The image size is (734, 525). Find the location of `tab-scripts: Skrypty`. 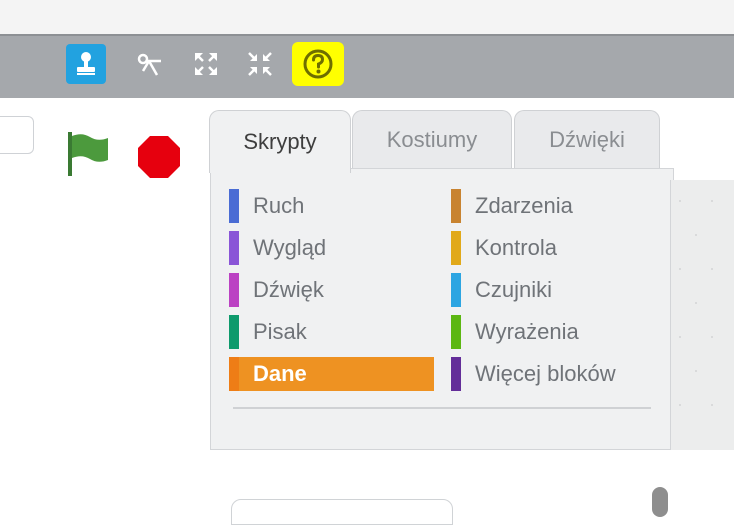

tab-scripts: Skrypty is located at coordinates (280, 141).